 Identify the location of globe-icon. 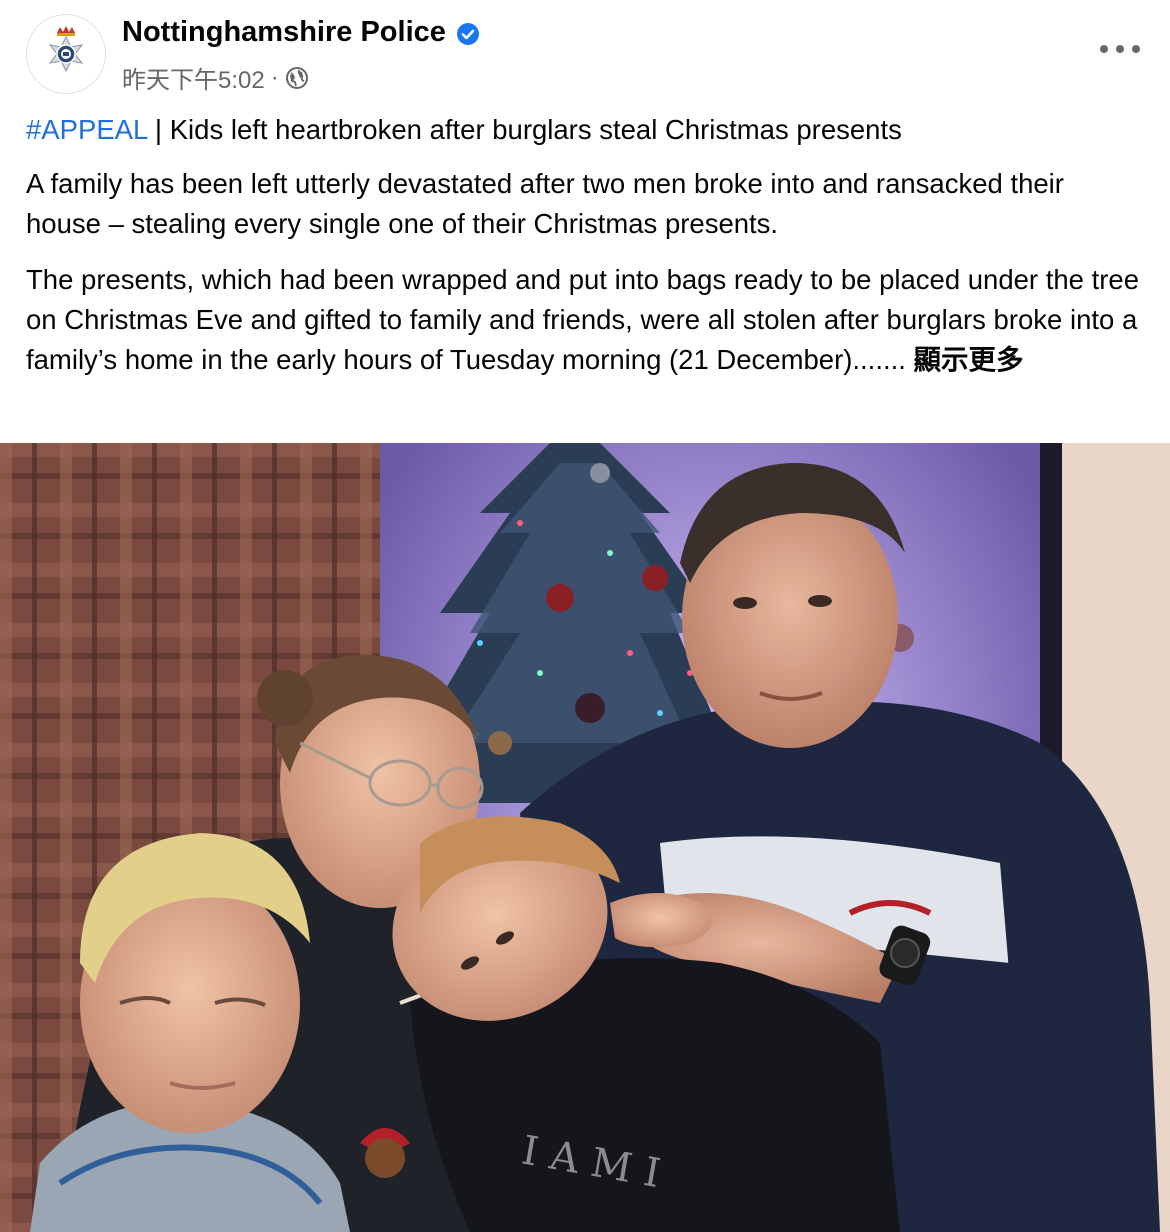
(297, 78).